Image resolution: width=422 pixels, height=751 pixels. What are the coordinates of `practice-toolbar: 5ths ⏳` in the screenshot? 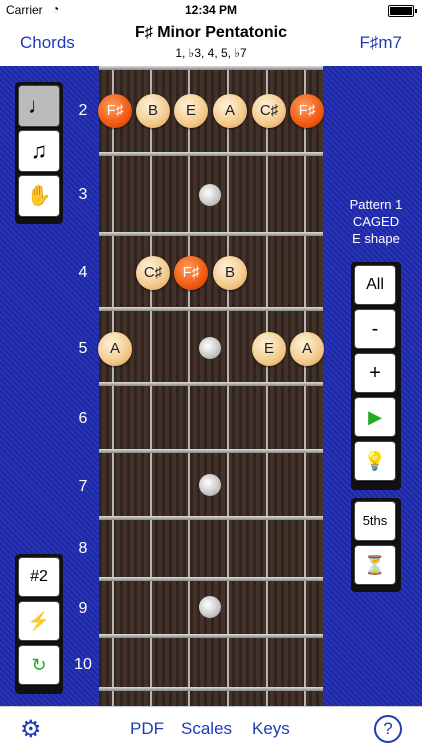 It's located at (376, 545).